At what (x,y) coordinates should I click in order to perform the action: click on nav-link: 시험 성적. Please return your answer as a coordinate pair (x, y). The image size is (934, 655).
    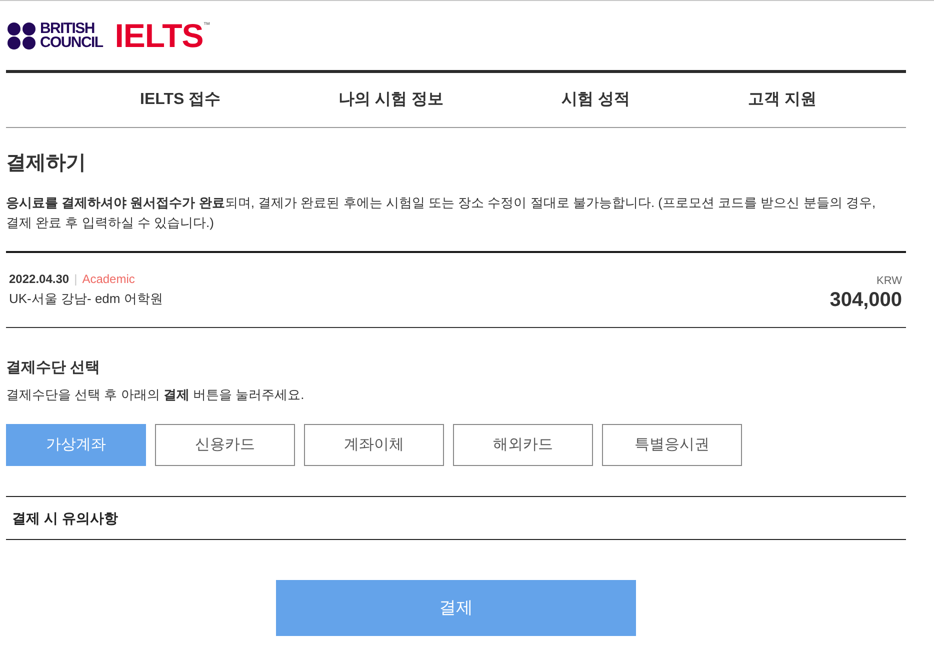
    Looking at the image, I should click on (595, 100).